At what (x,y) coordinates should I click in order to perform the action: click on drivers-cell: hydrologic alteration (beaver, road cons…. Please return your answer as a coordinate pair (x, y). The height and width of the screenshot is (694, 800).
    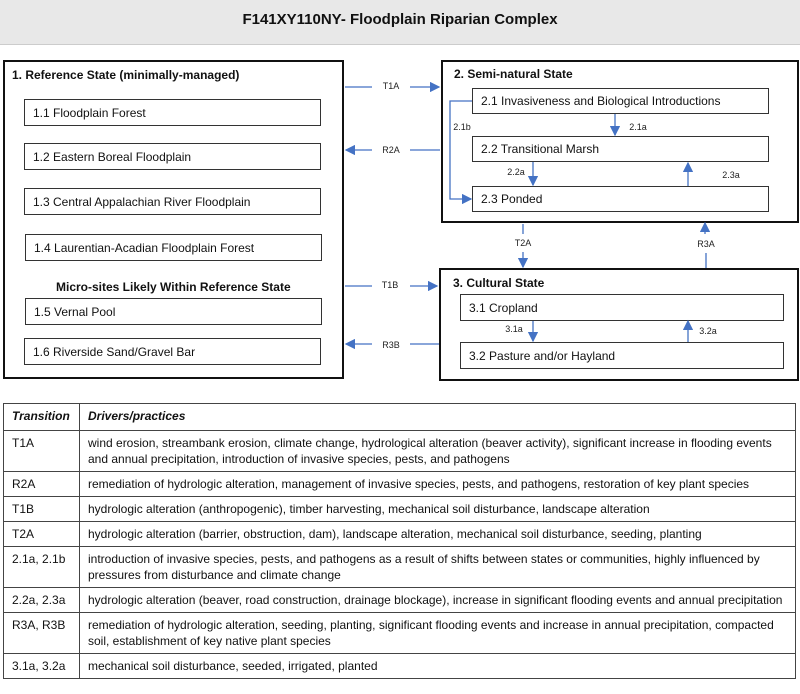
    Looking at the image, I should click on (437, 600).